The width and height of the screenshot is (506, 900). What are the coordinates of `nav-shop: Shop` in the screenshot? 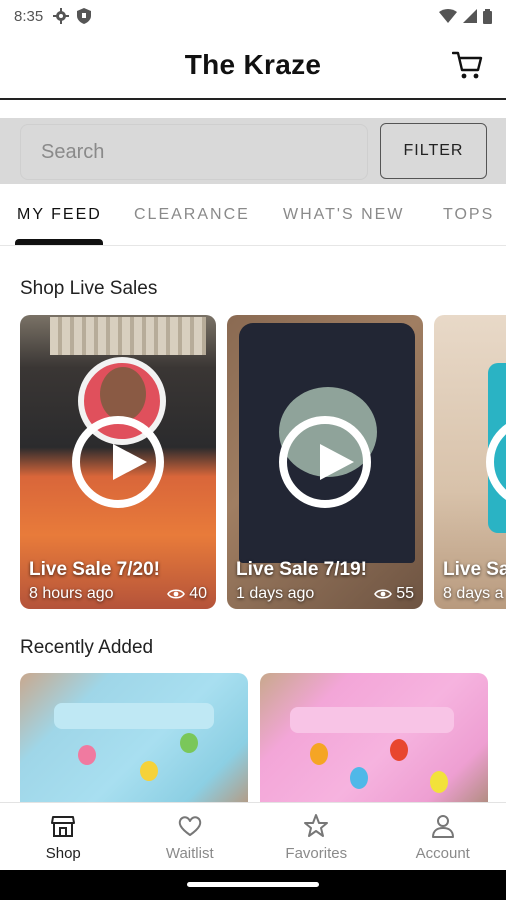 It's located at (63, 836).